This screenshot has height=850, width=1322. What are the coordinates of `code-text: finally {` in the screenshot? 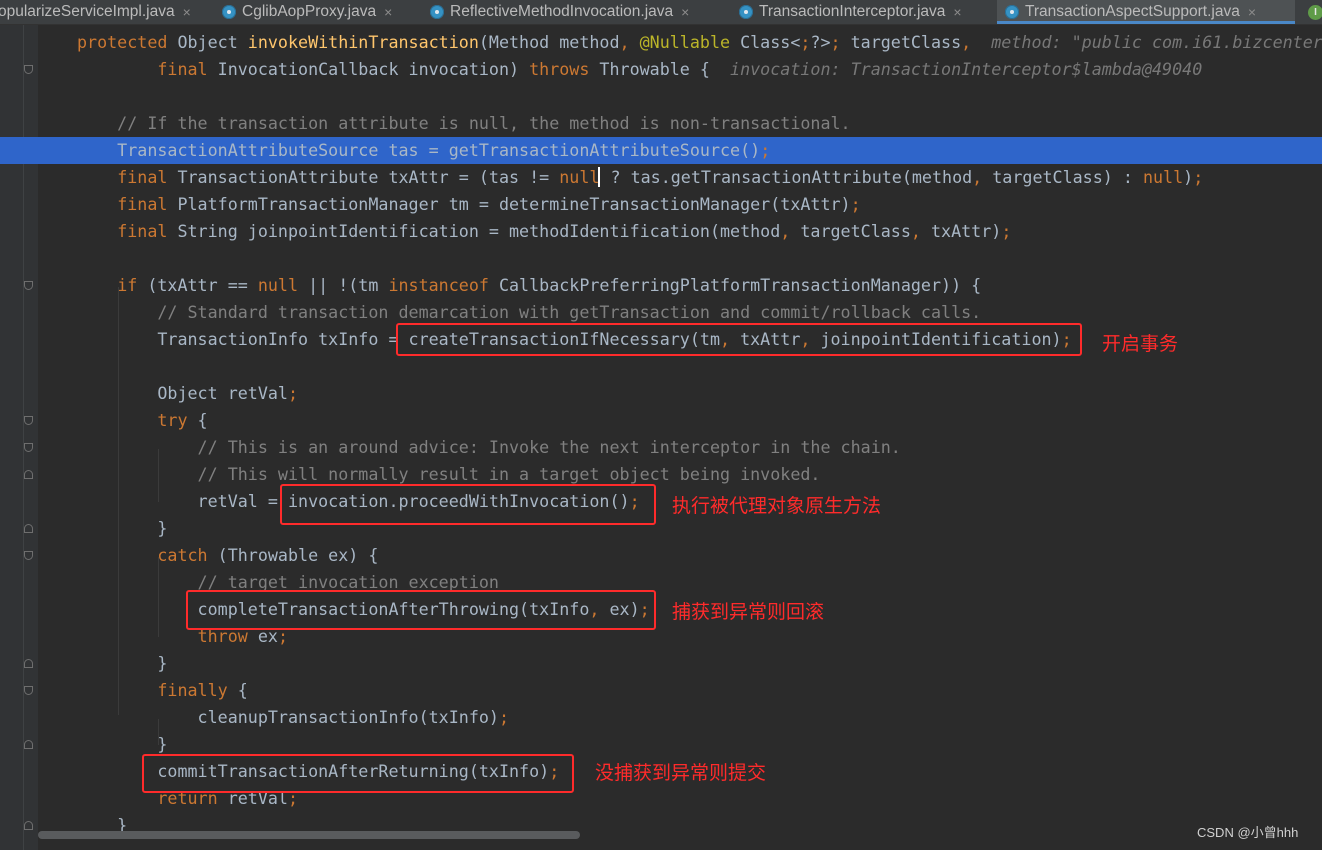 It's located at (202, 690).